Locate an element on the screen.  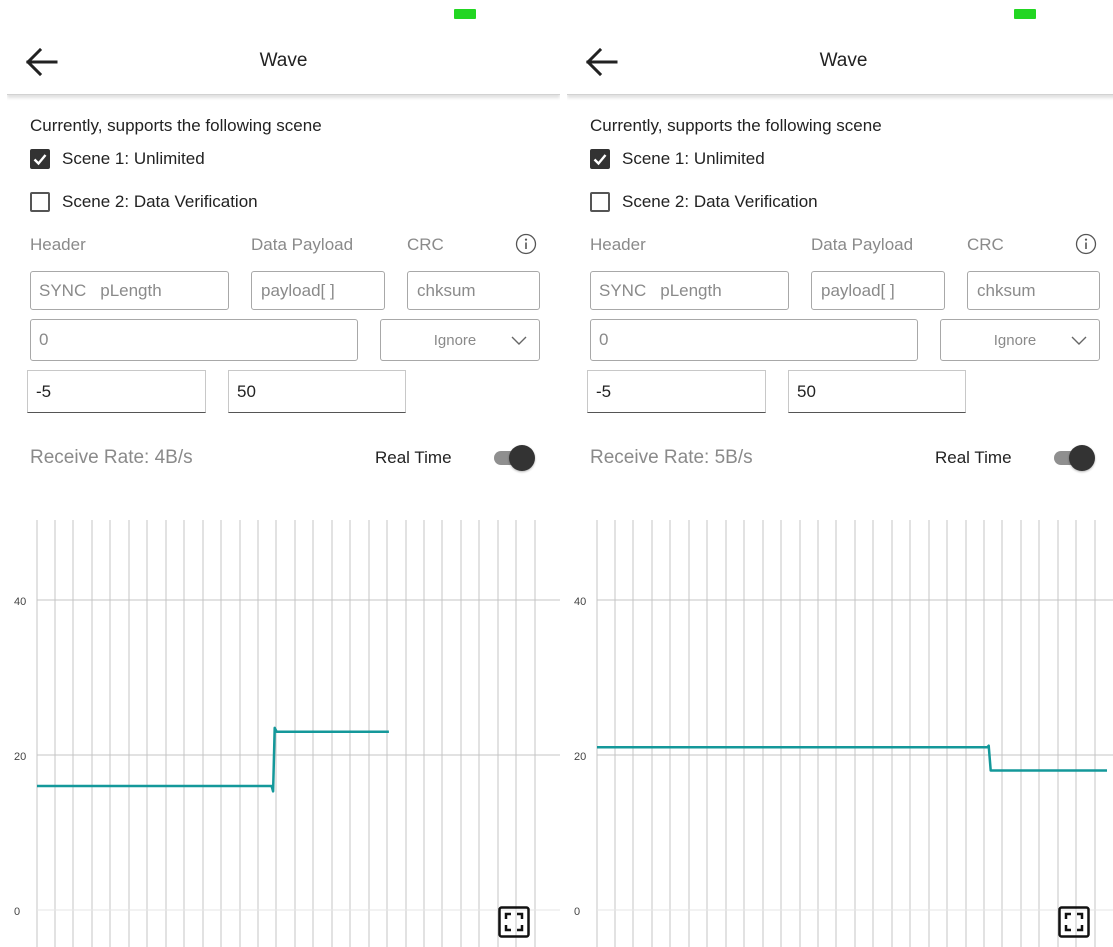
receive-rate: Receive Rate: 4B/s is located at coordinates (111, 457).